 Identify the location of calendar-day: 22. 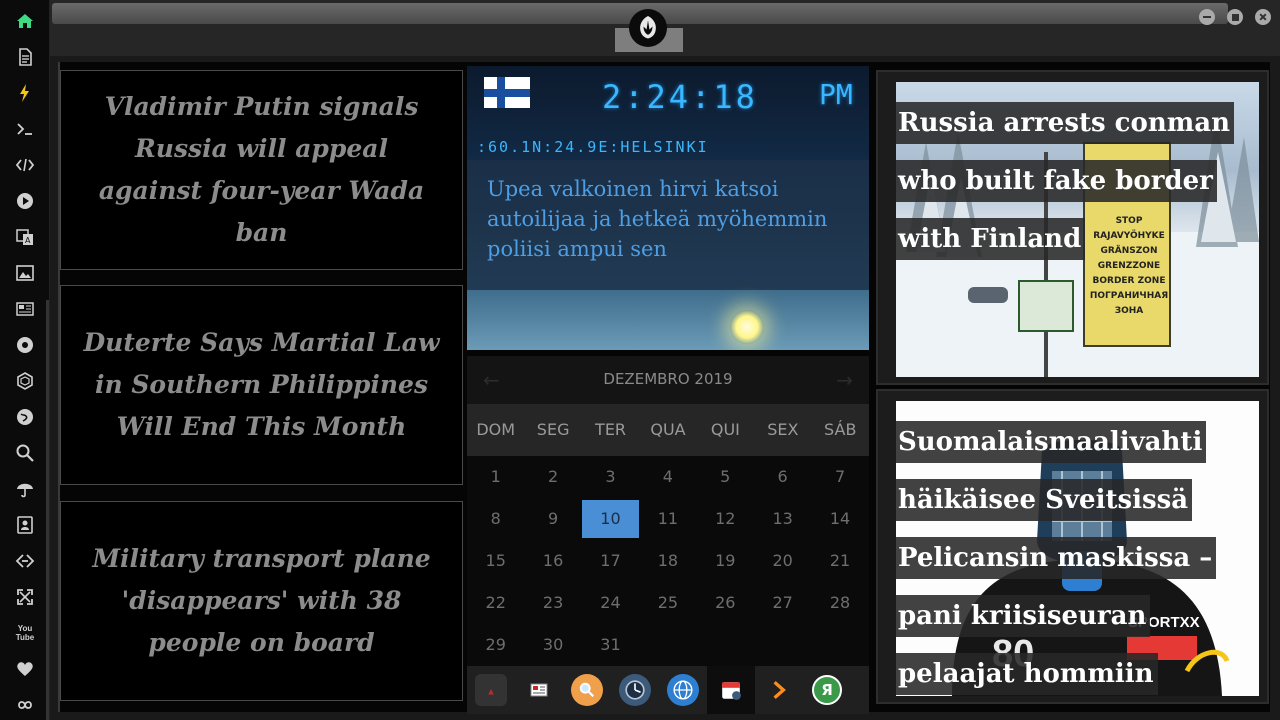
(495, 603).